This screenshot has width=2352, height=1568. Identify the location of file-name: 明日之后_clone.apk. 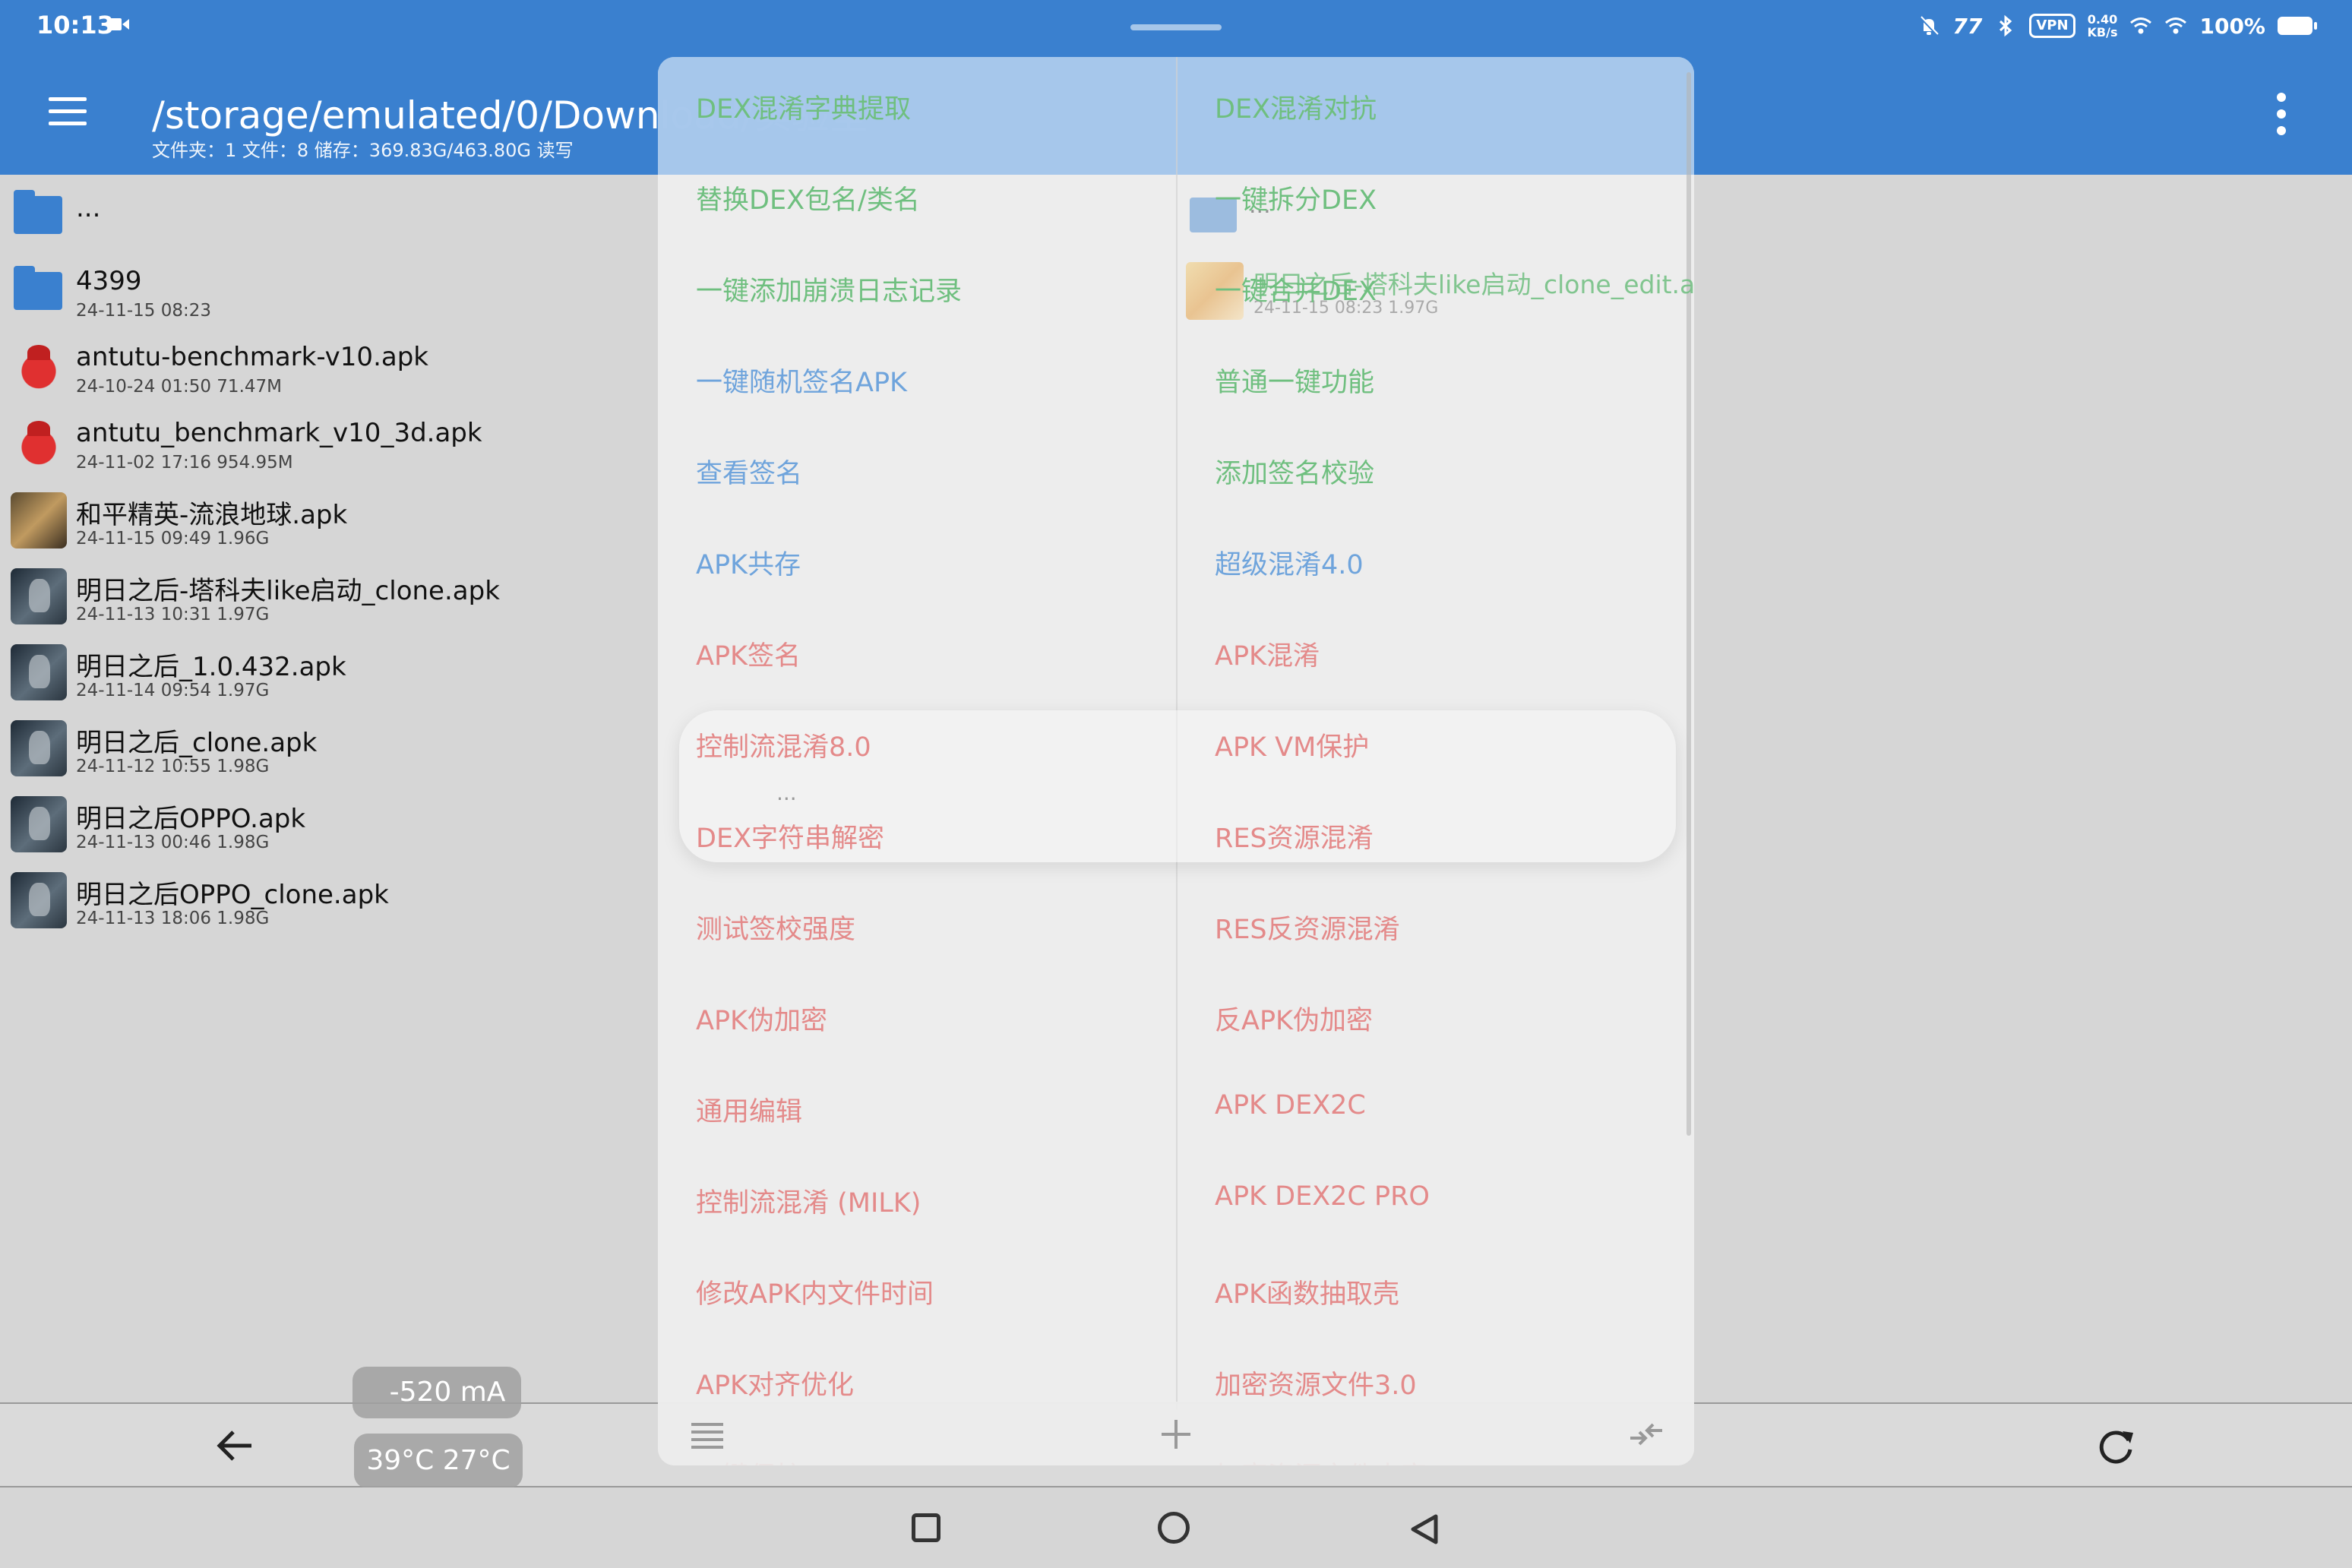
(197, 743).